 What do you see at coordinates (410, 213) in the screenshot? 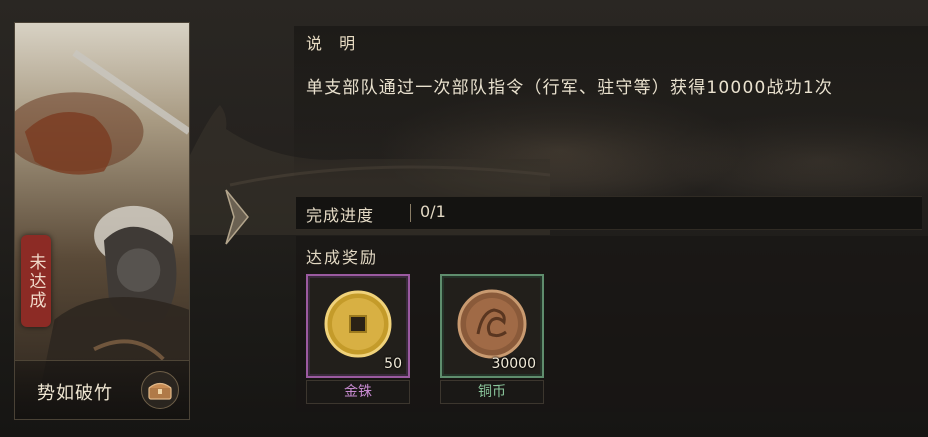
I see `progress-divider` at bounding box center [410, 213].